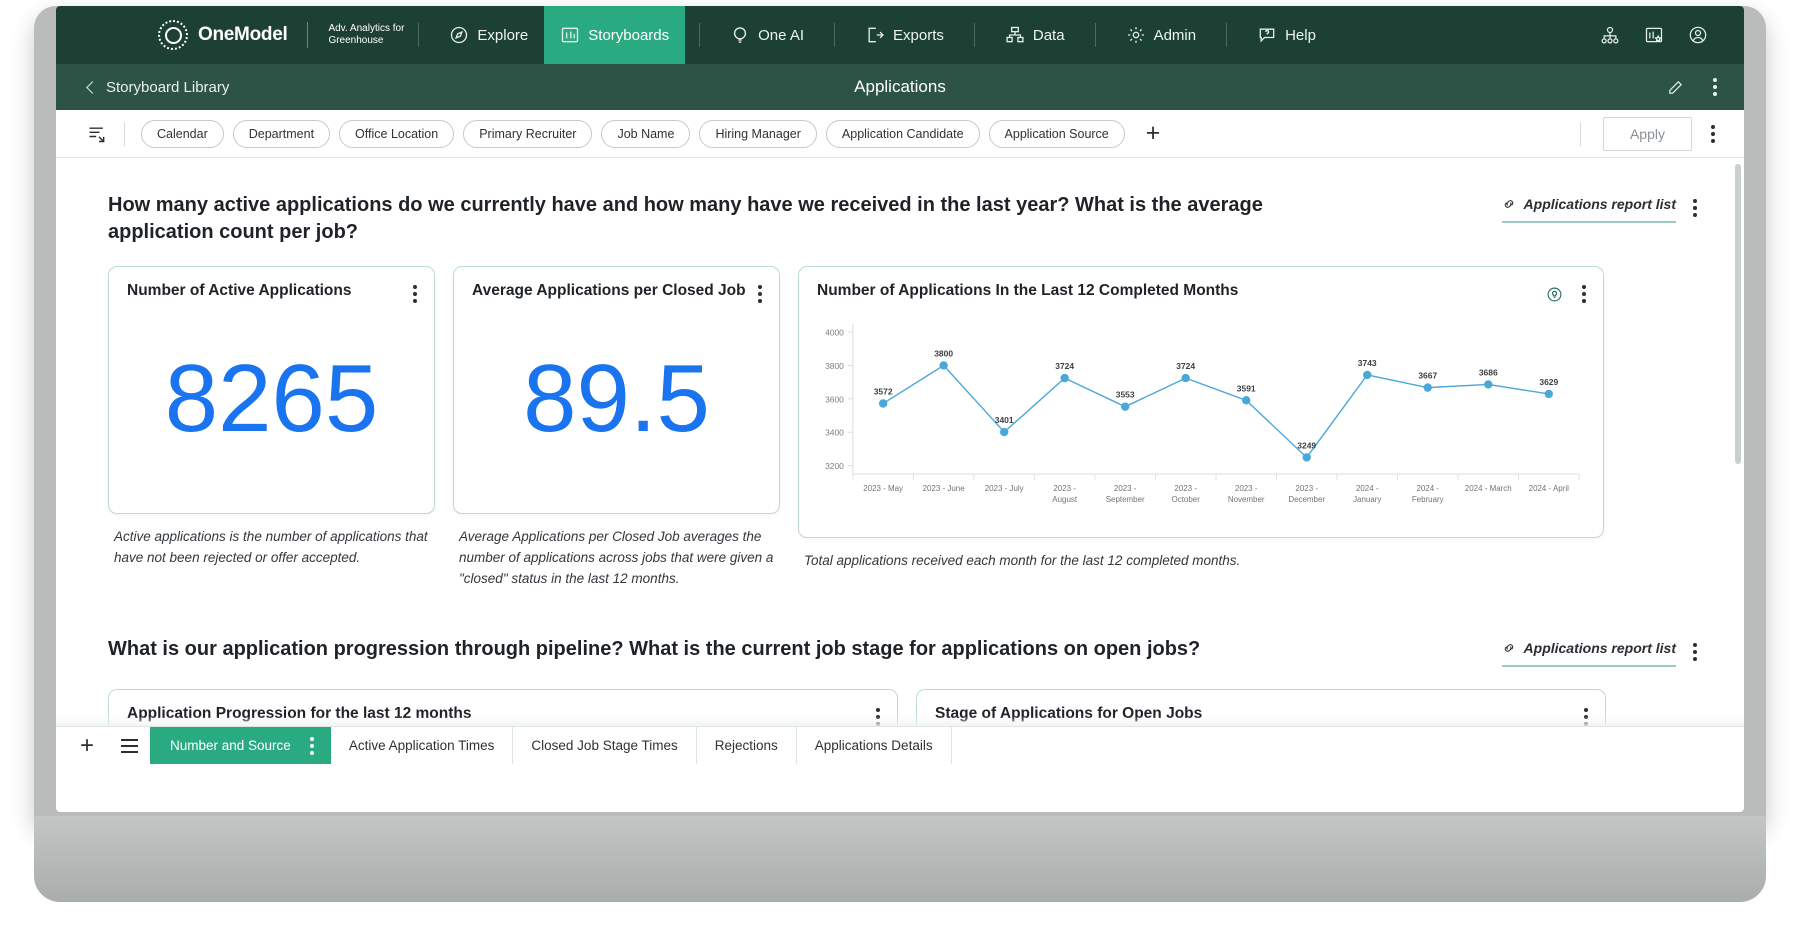 Image resolution: width=1800 pixels, height=941 pixels. Describe the element at coordinates (97, 134) in the screenshot. I see `filter-list-icon` at that location.